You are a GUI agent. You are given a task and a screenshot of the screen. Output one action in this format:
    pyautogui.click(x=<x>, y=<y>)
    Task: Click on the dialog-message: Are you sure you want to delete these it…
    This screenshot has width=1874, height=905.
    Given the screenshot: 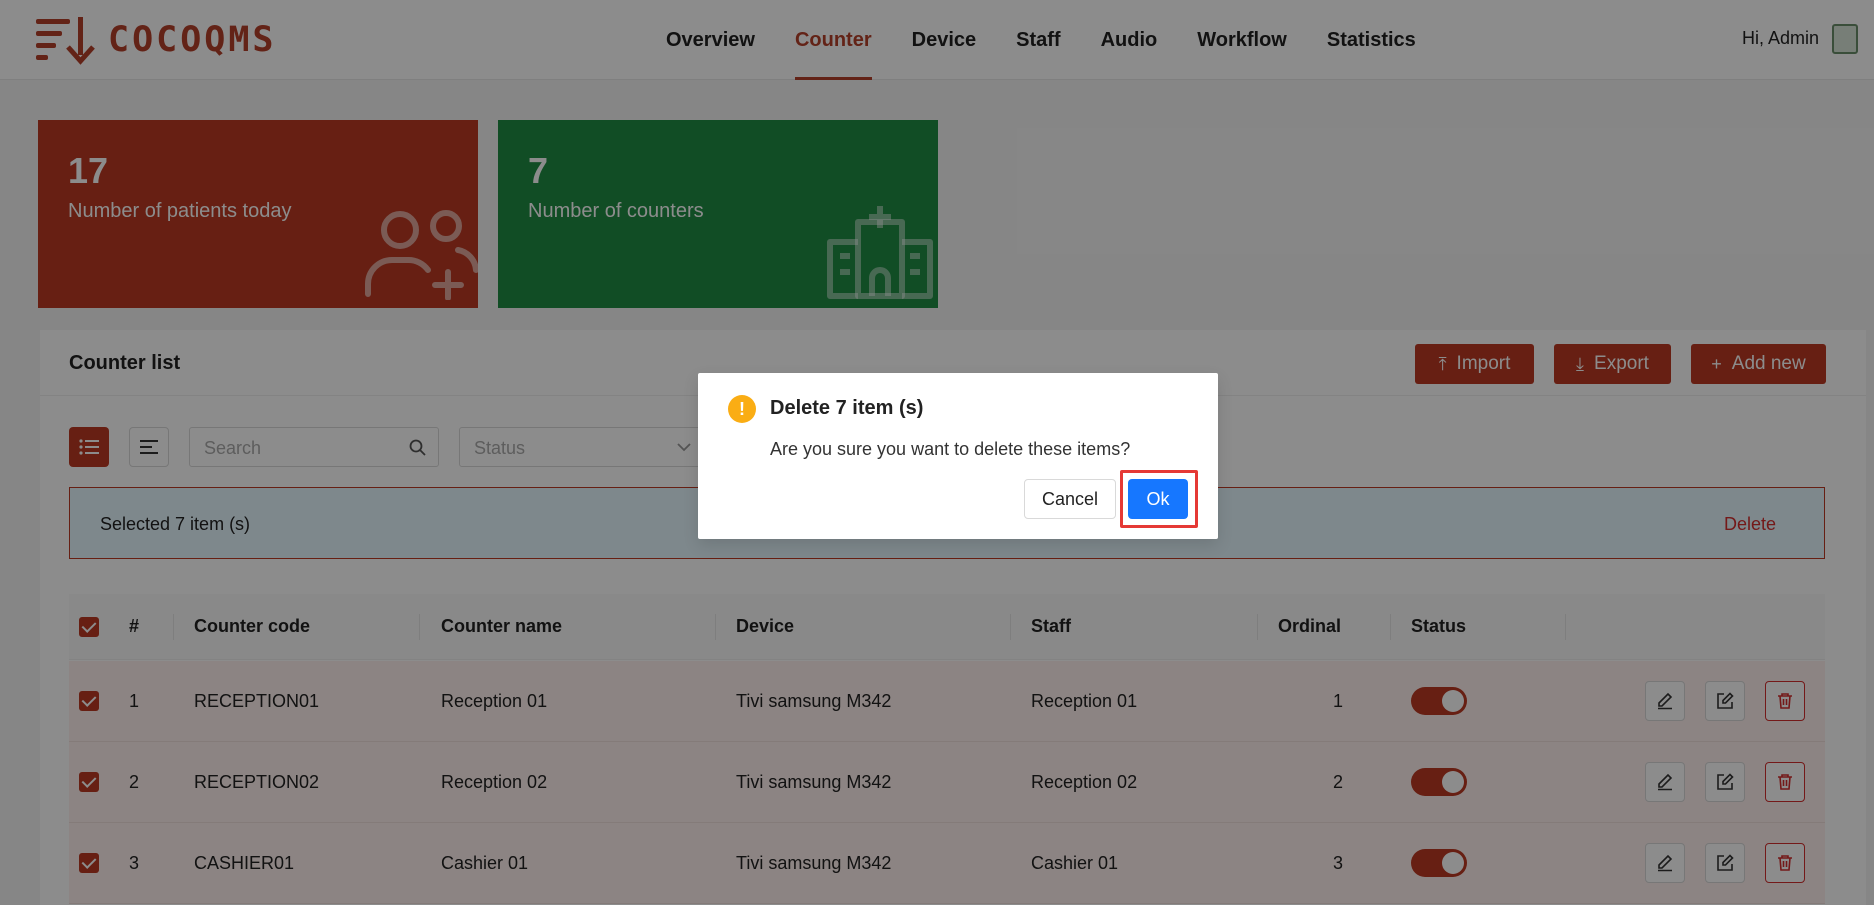 What is the action you would take?
    pyautogui.click(x=950, y=449)
    